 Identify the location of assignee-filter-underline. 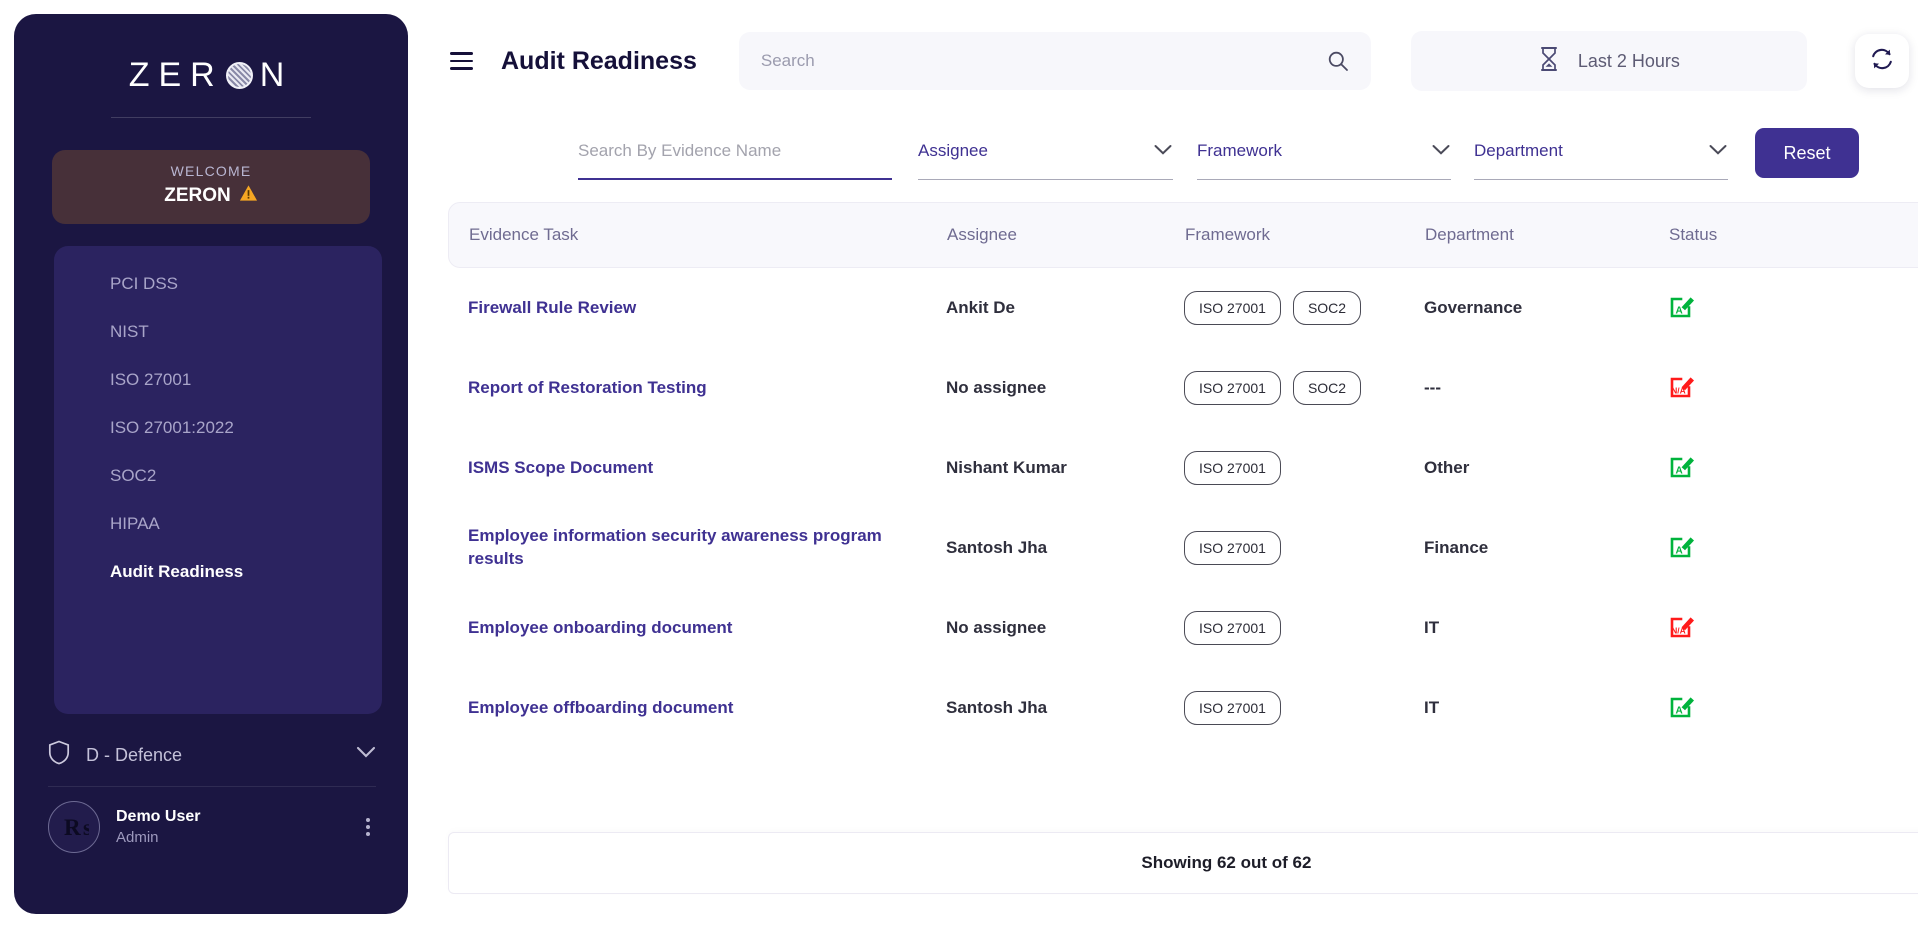
(1045, 179).